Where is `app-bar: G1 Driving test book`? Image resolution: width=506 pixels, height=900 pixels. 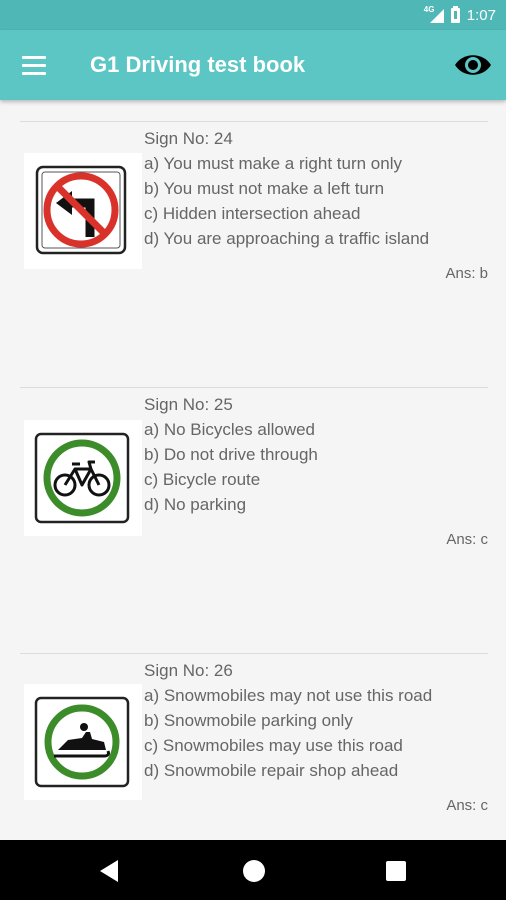 app-bar: G1 Driving test book is located at coordinates (253, 65).